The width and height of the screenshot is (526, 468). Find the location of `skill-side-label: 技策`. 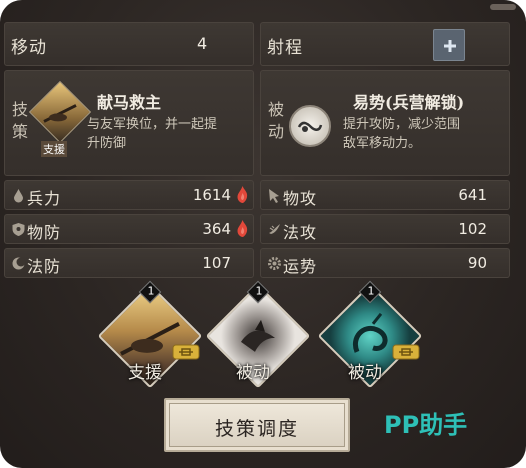

skill-side-label: 技策 is located at coordinates (19, 120).